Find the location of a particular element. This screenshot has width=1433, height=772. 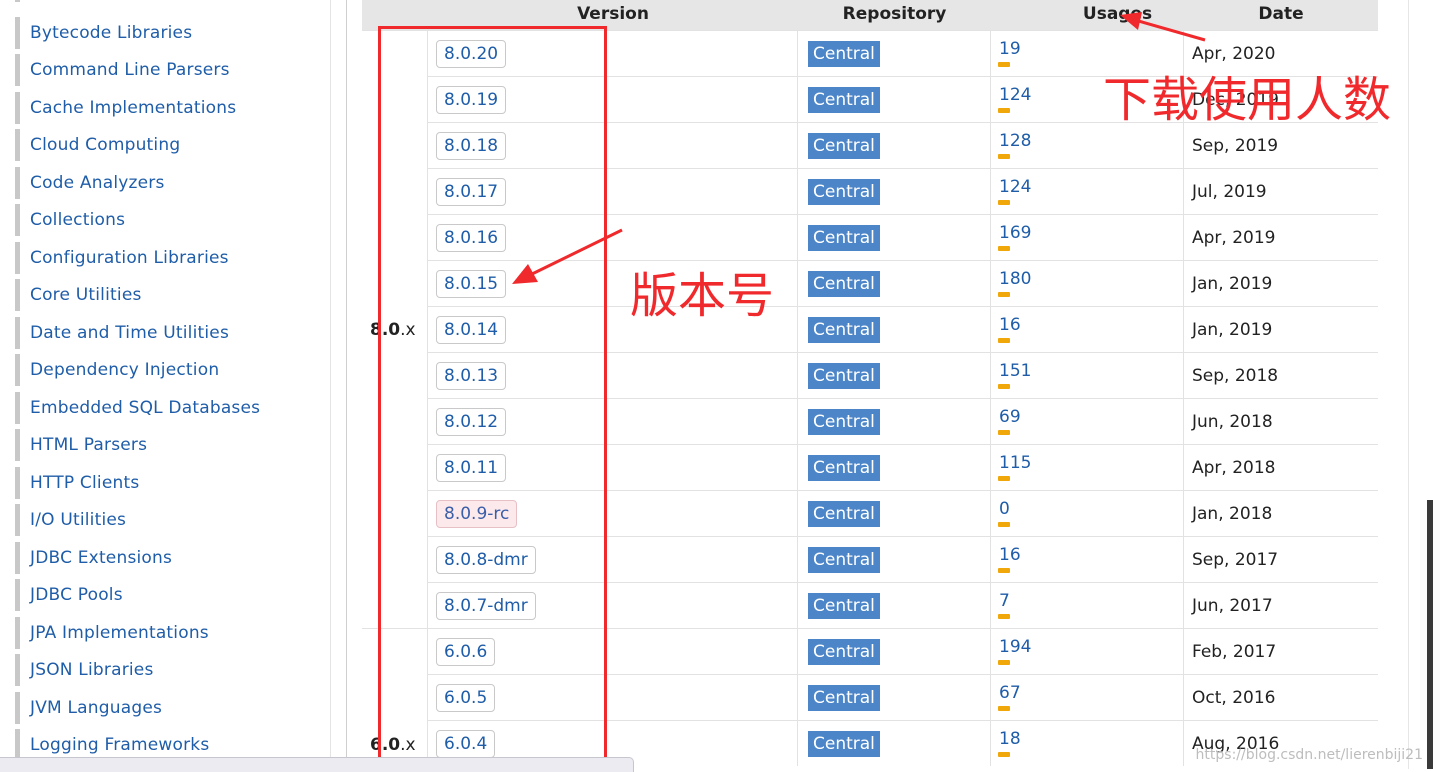

status-url-bar is located at coordinates (317, 764).